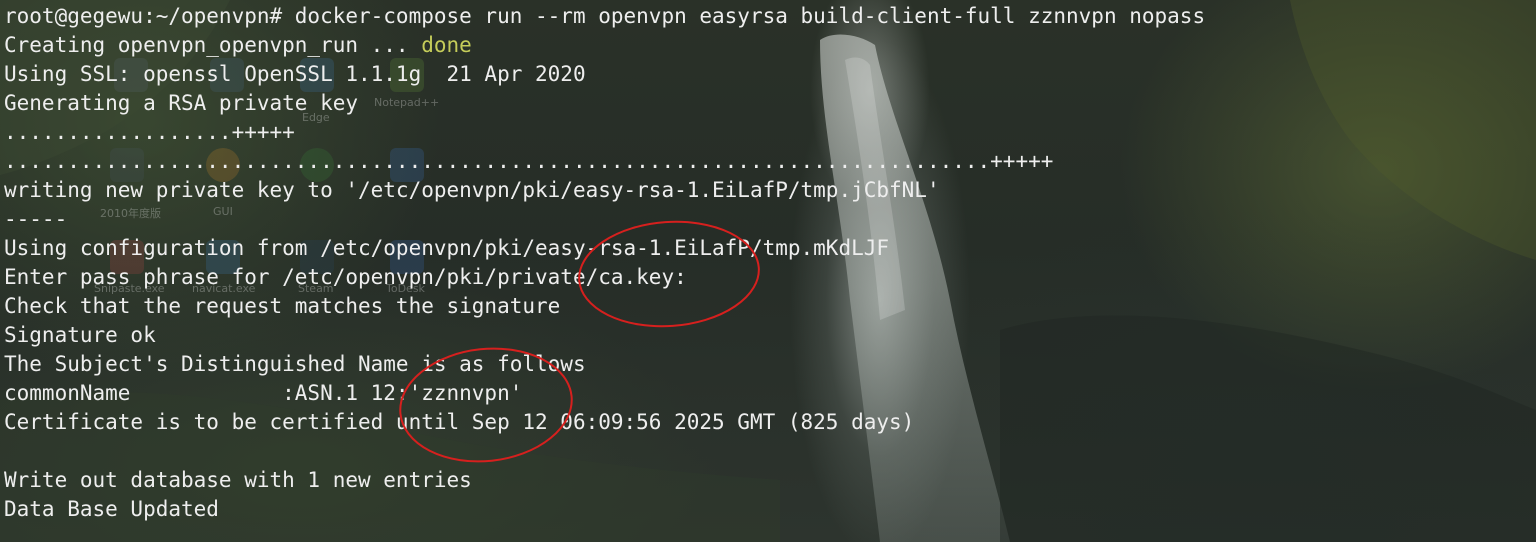  What do you see at coordinates (238, 480) in the screenshot?
I see `output-line: Write out database with 1 new entries` at bounding box center [238, 480].